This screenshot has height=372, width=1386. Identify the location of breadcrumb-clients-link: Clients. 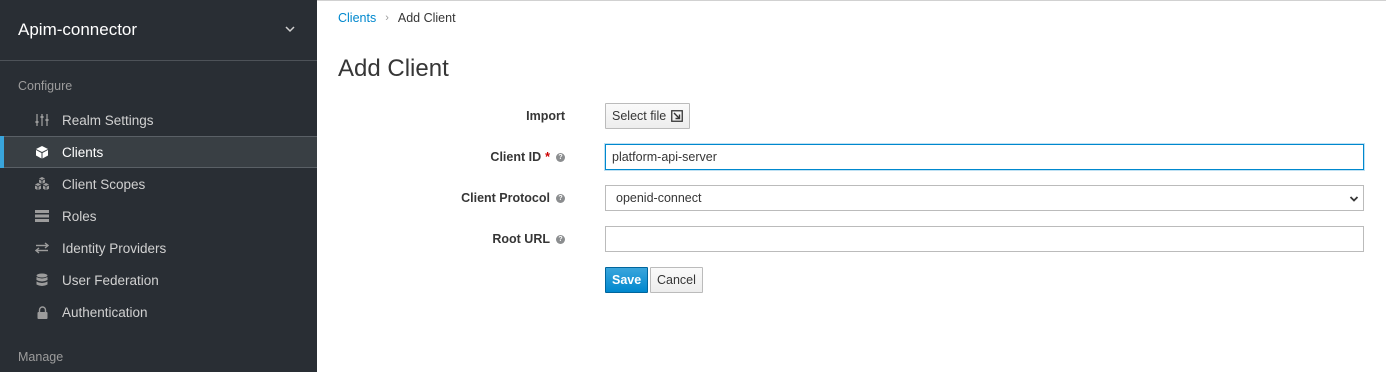
(357, 18).